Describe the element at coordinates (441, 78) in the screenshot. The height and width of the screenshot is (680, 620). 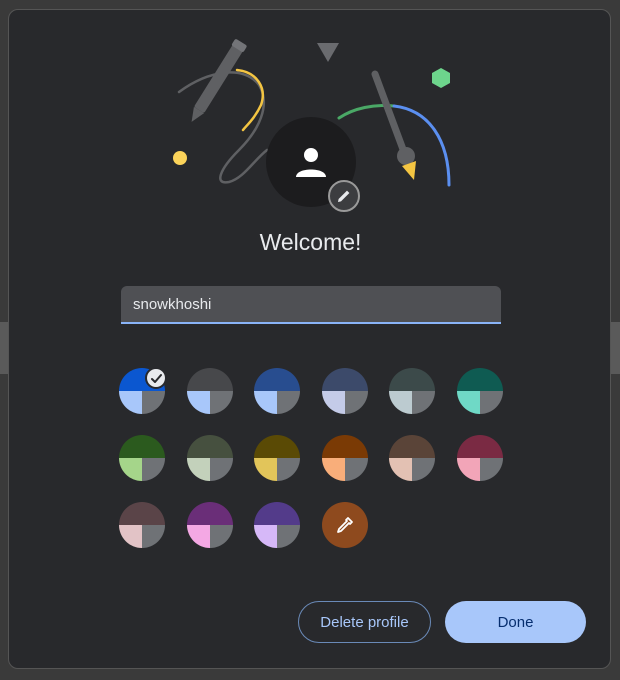
I see `green-hexagon` at that location.